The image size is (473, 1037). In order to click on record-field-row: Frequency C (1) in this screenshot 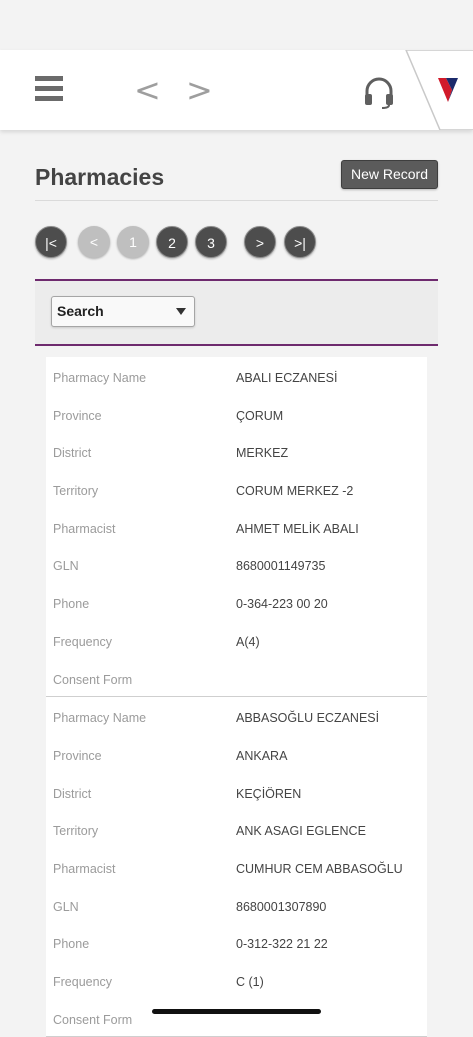, I will do `click(236, 980)`.